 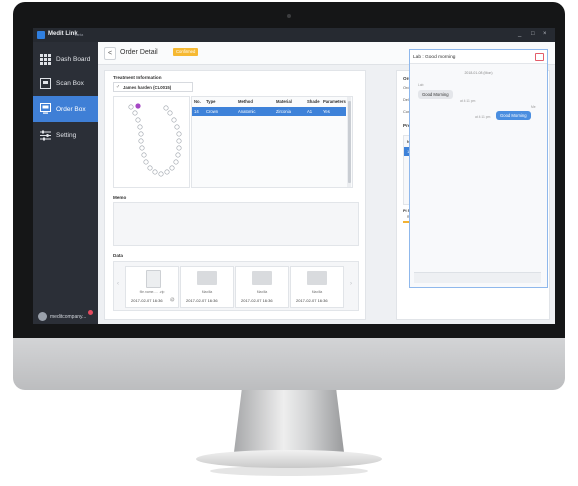 I want to click on table-header: Shade, so click(x=313, y=101).